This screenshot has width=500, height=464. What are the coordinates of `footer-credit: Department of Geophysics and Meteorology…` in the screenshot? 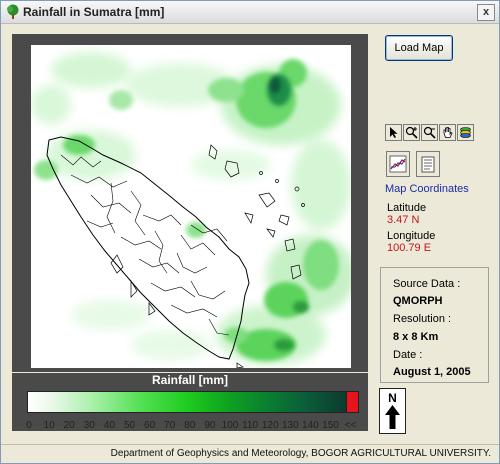 It's located at (300, 453).